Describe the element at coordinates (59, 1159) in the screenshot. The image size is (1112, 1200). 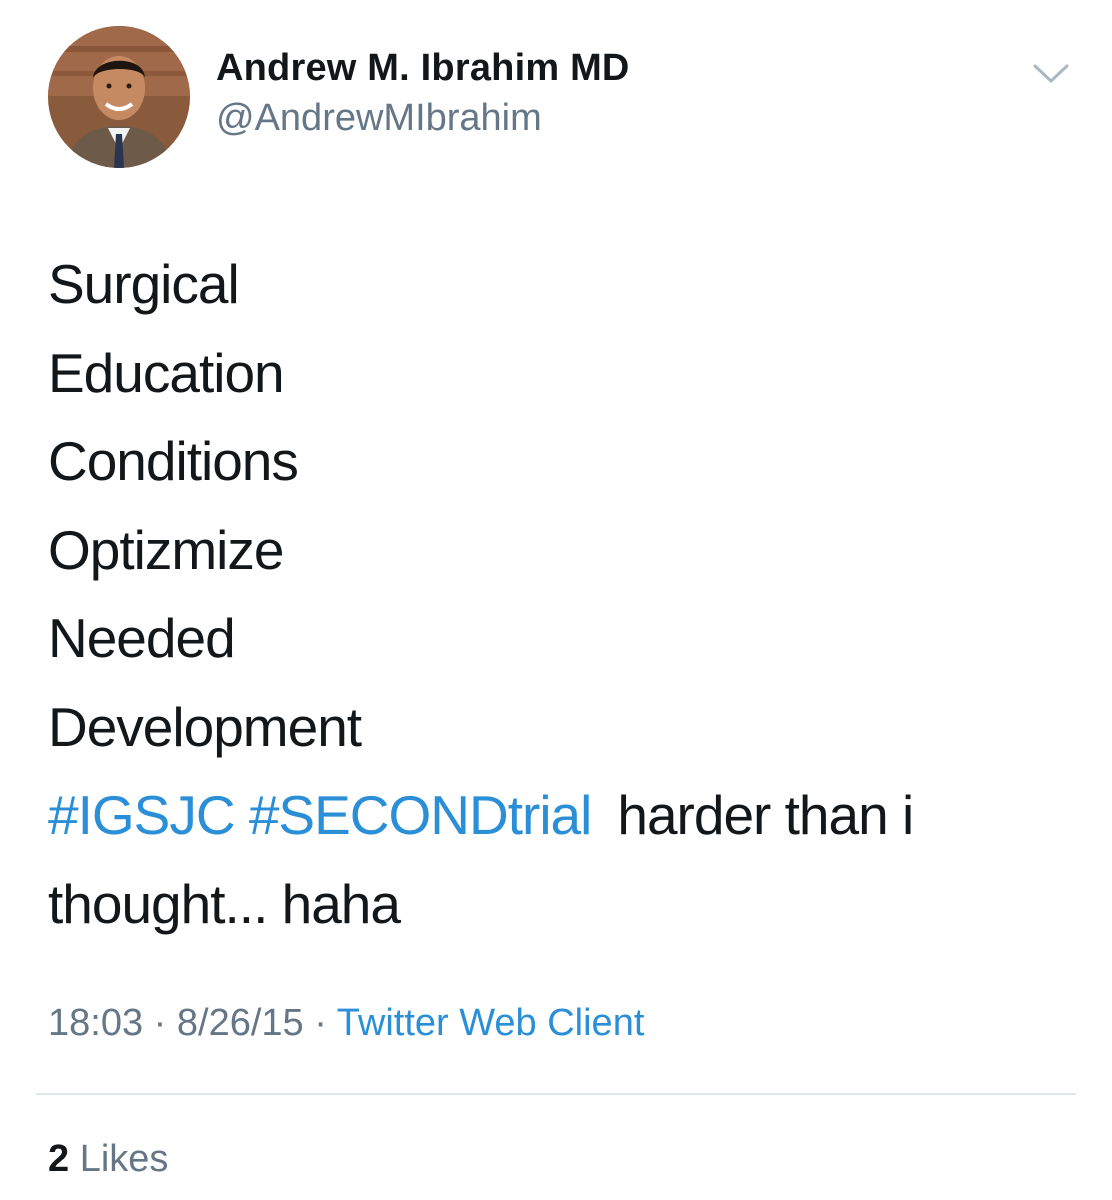
I see `likes-count: 2` at that location.